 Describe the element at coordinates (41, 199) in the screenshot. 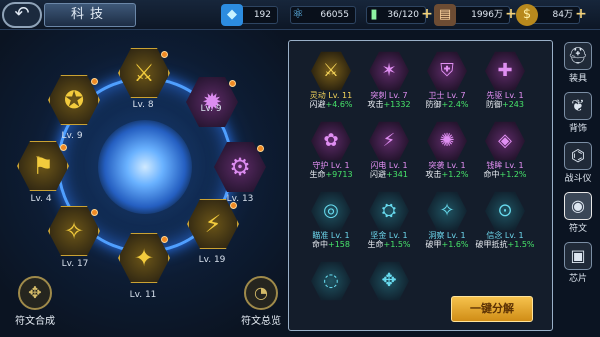

I see `rune-level: Lv. 4` at that location.